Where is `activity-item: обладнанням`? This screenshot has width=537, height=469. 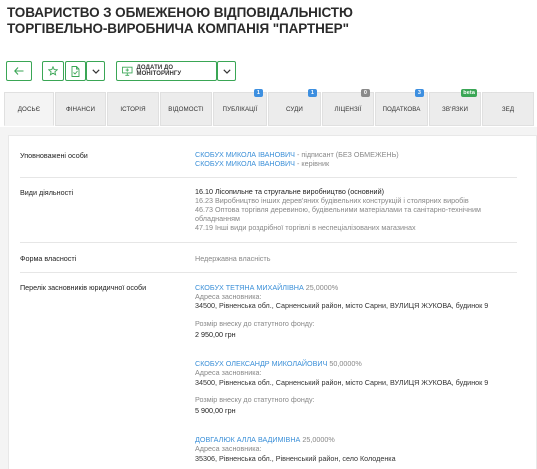
activity-item: обладнанням is located at coordinates (217, 218).